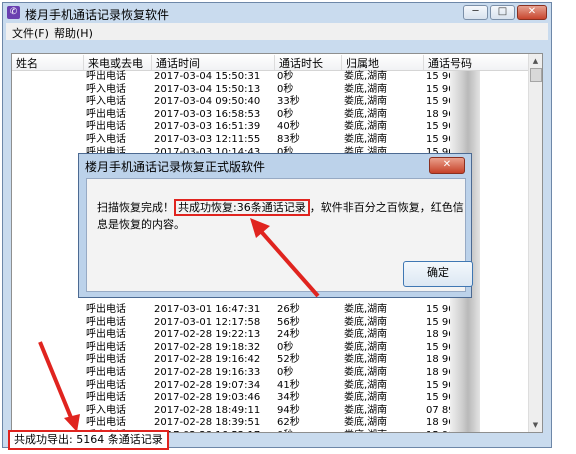  What do you see at coordinates (56, 381) in the screenshot?
I see `status-arrow-line` at bounding box center [56, 381].